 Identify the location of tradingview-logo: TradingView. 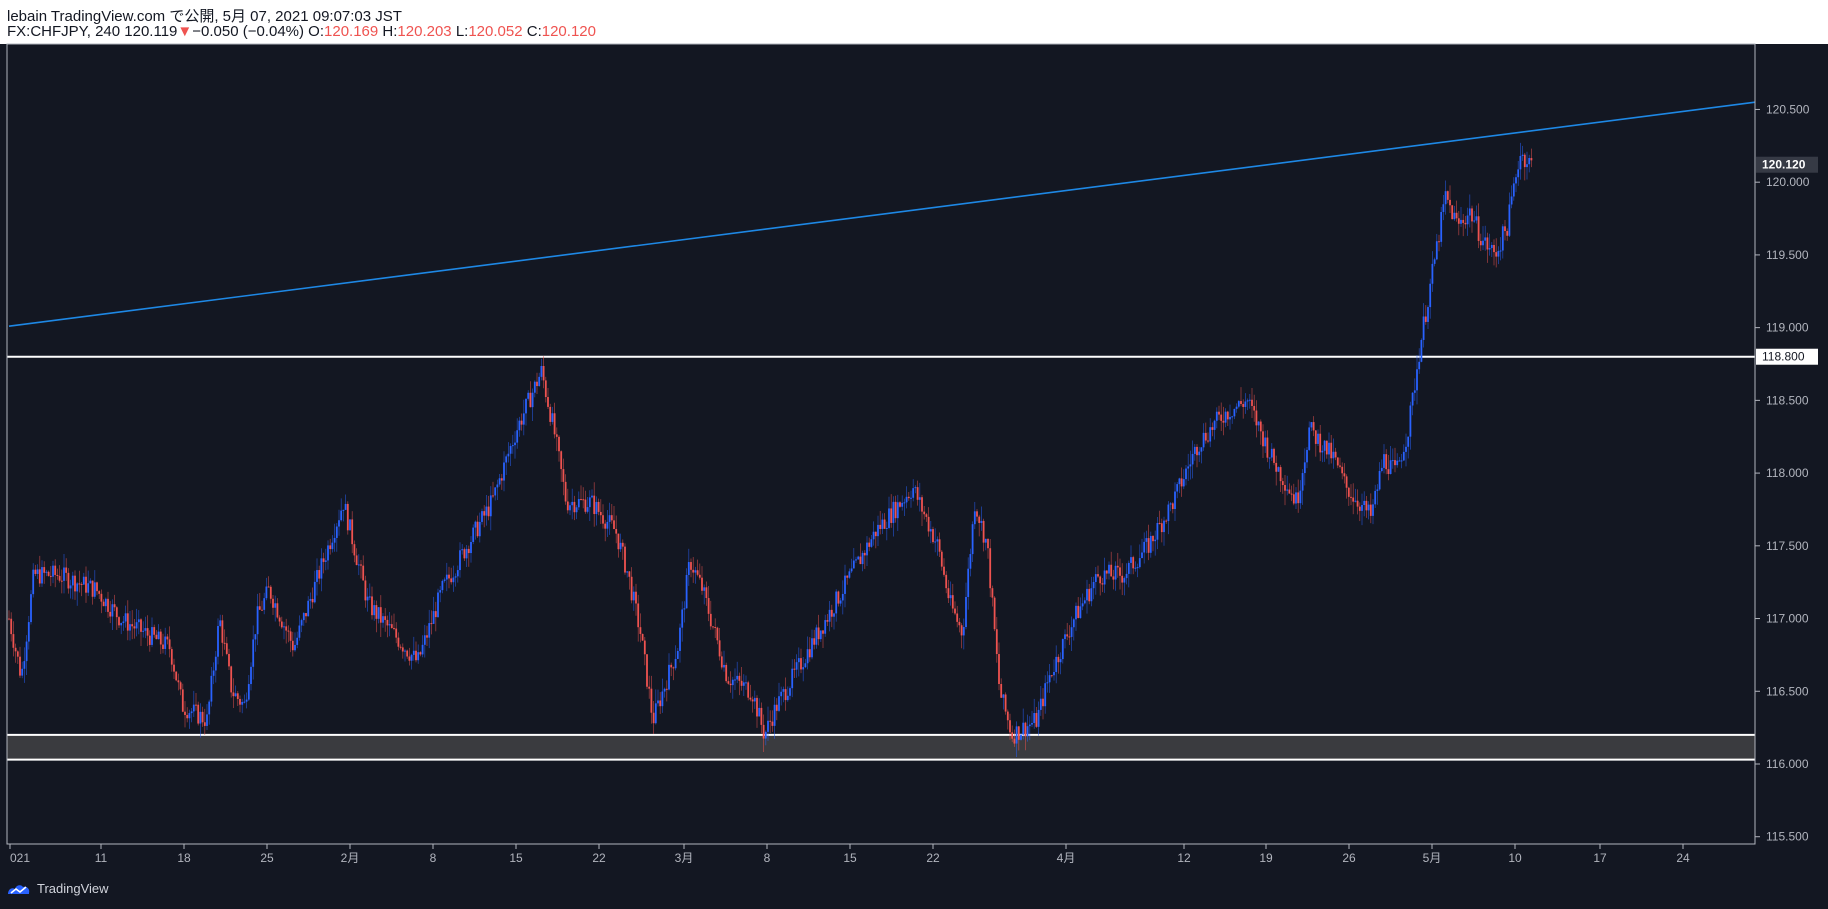
(57, 888).